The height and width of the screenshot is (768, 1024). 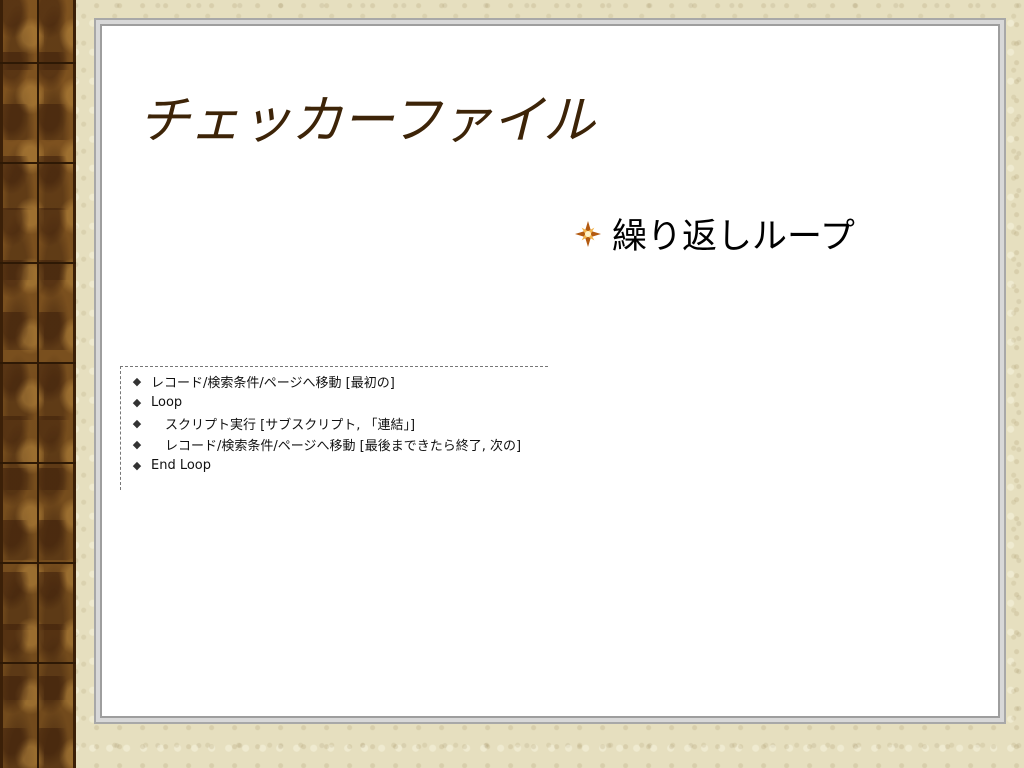 I want to click on script-line-text: Loop, so click(x=167, y=402).